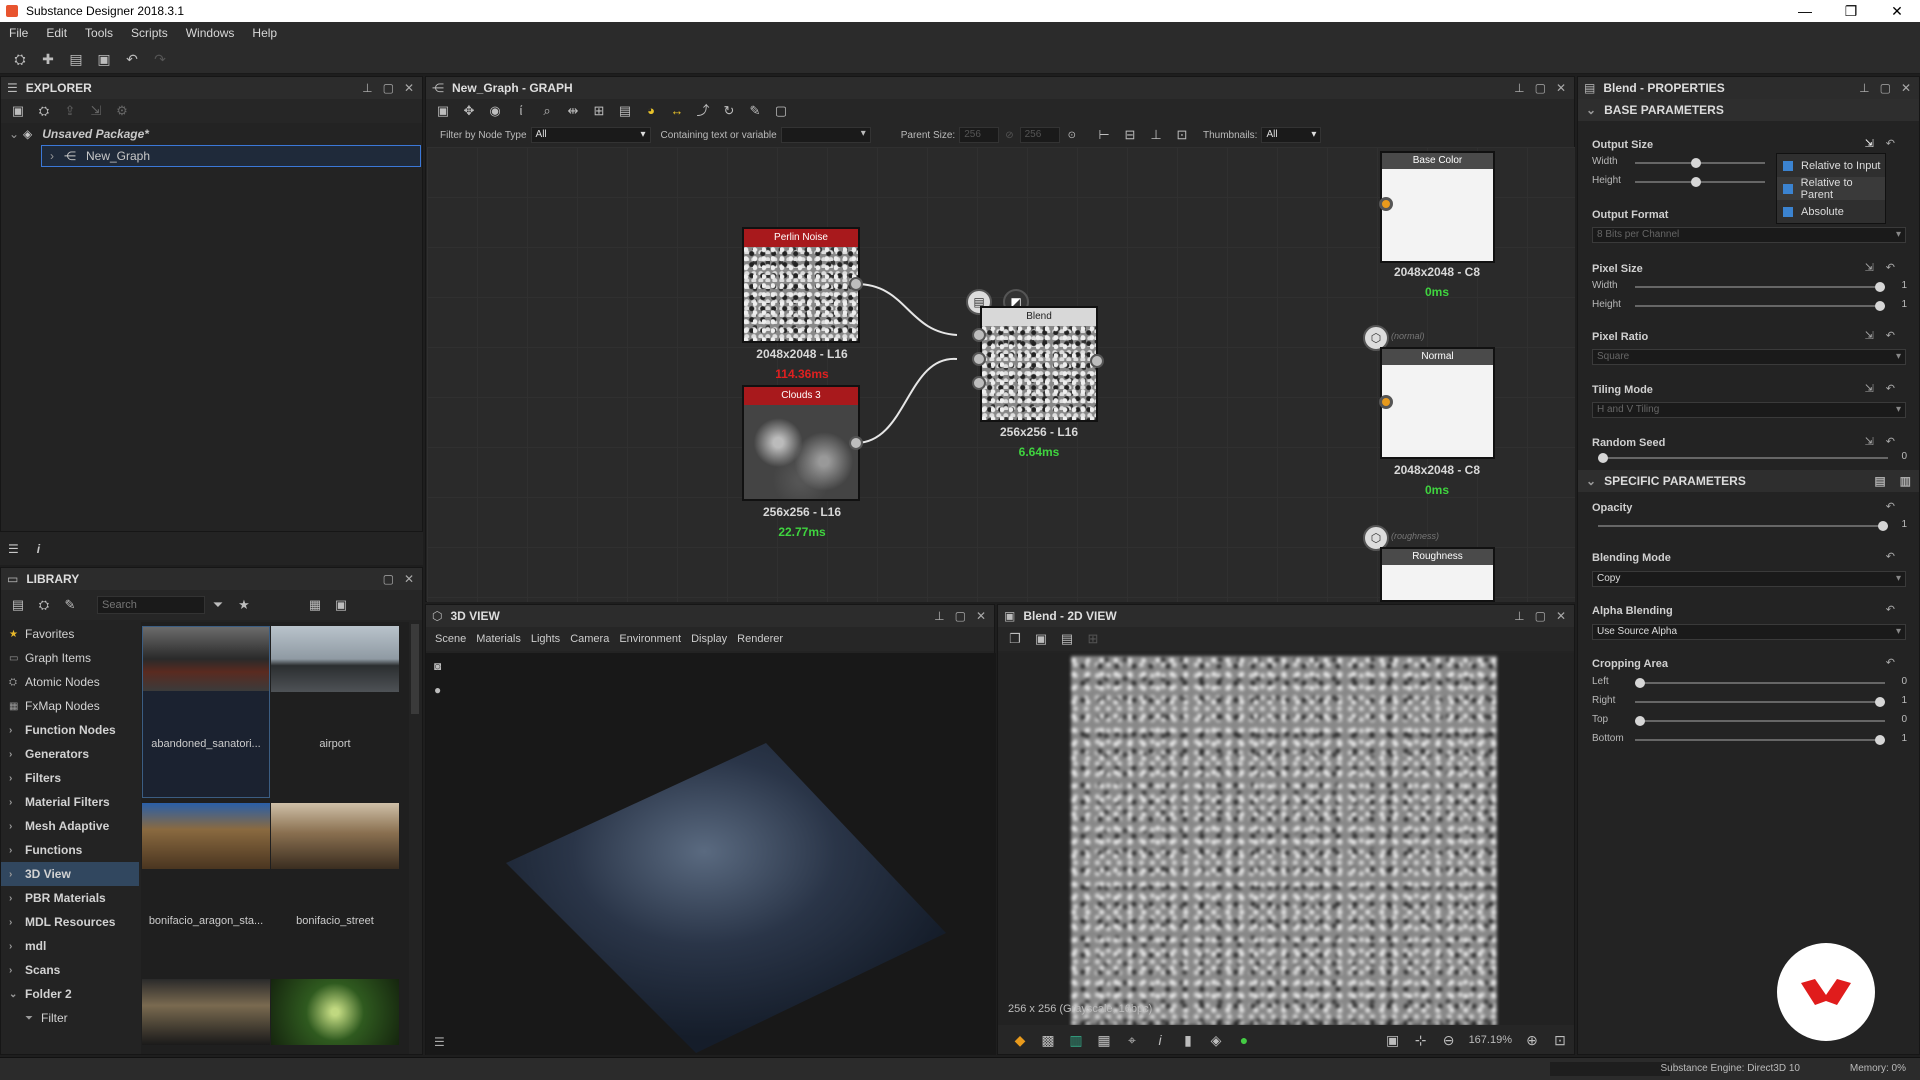 Image resolution: width=1920 pixels, height=1080 pixels. Describe the element at coordinates (1532, 1040) in the screenshot. I see `zoom-in-icon: ⊕` at that location.